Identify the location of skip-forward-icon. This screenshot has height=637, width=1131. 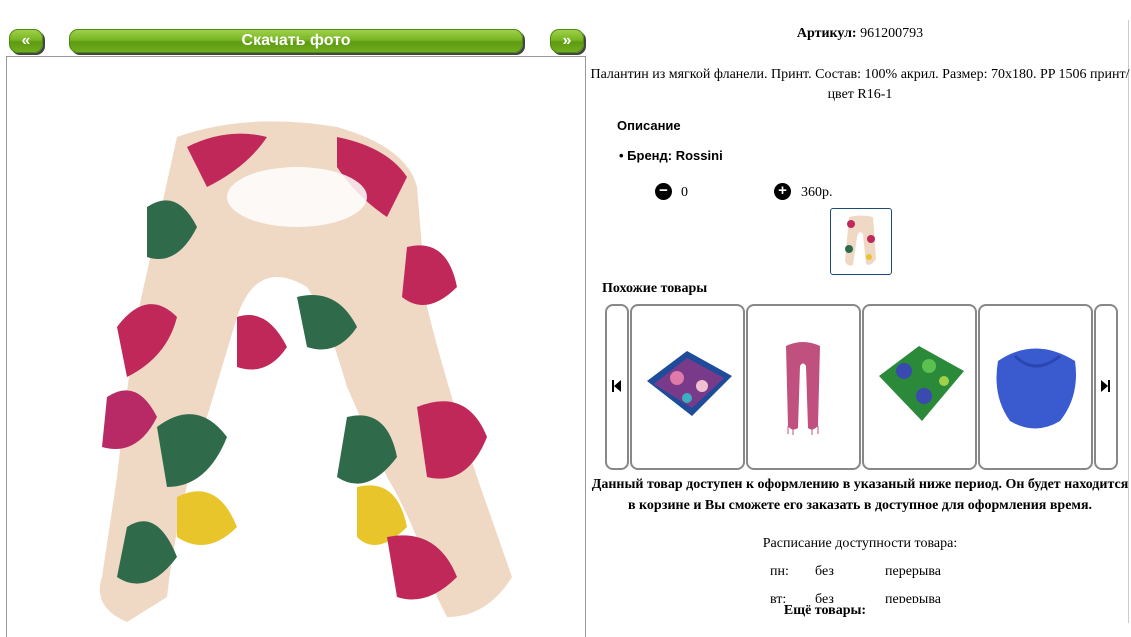
(1105, 386).